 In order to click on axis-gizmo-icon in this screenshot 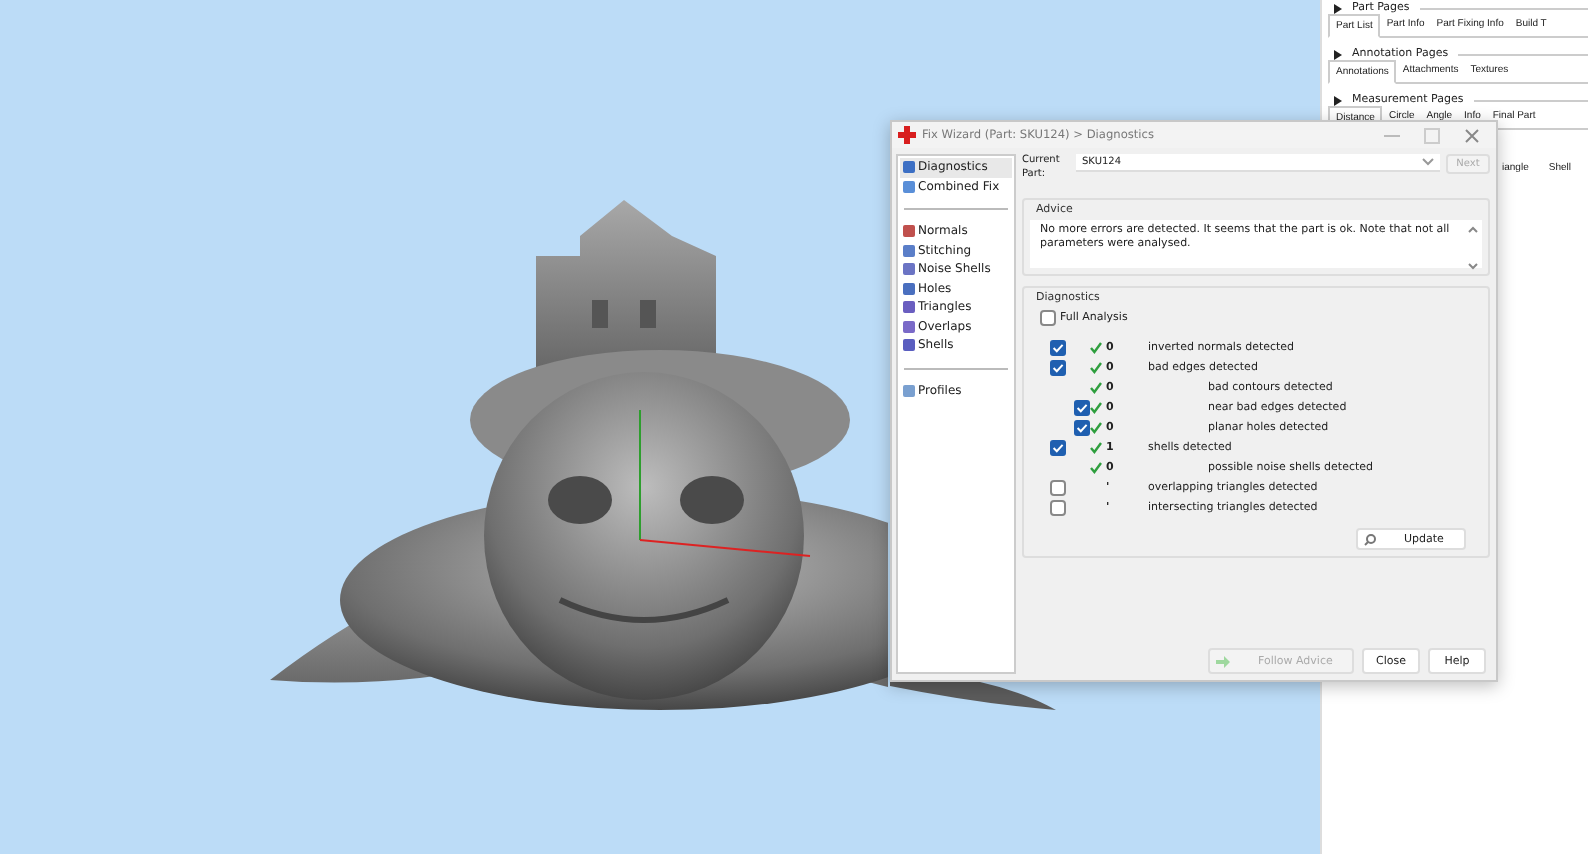, I will do `click(725, 483)`.